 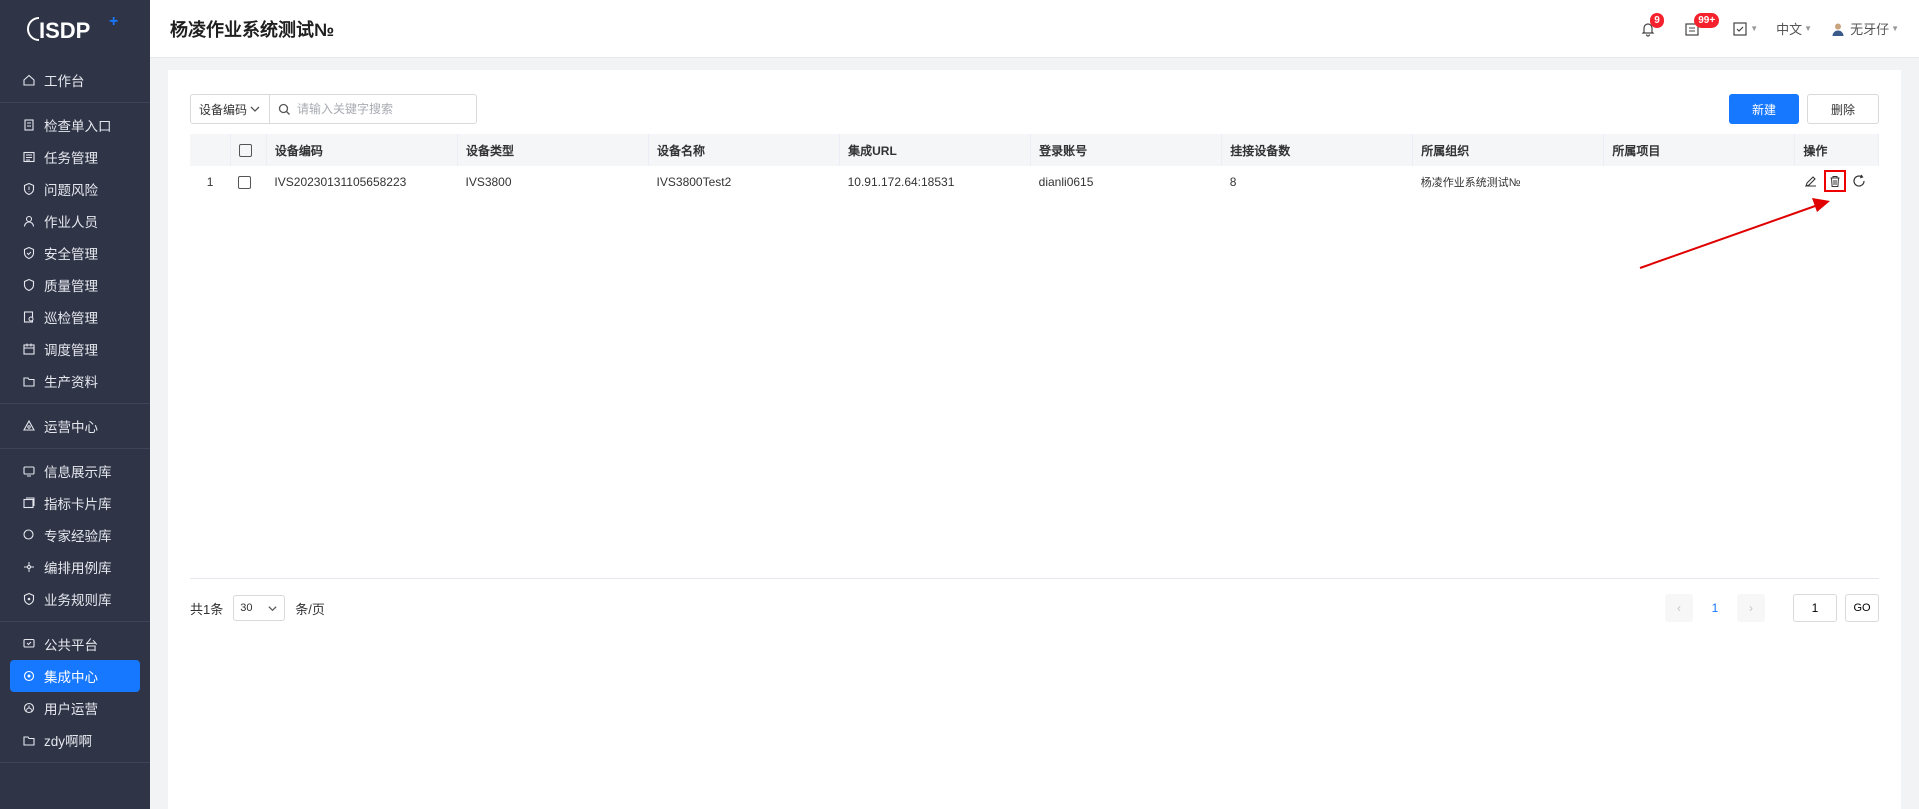 I want to click on chevron-left-icon: ‹, so click(x=1679, y=608).